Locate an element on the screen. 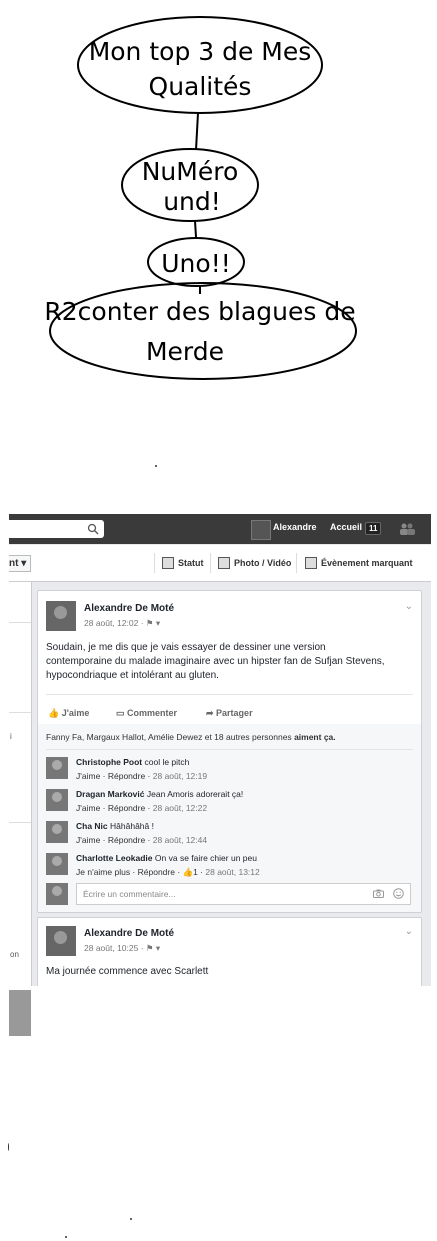 The width and height of the screenshot is (437, 1241). smiley-icon is located at coordinates (398, 893).